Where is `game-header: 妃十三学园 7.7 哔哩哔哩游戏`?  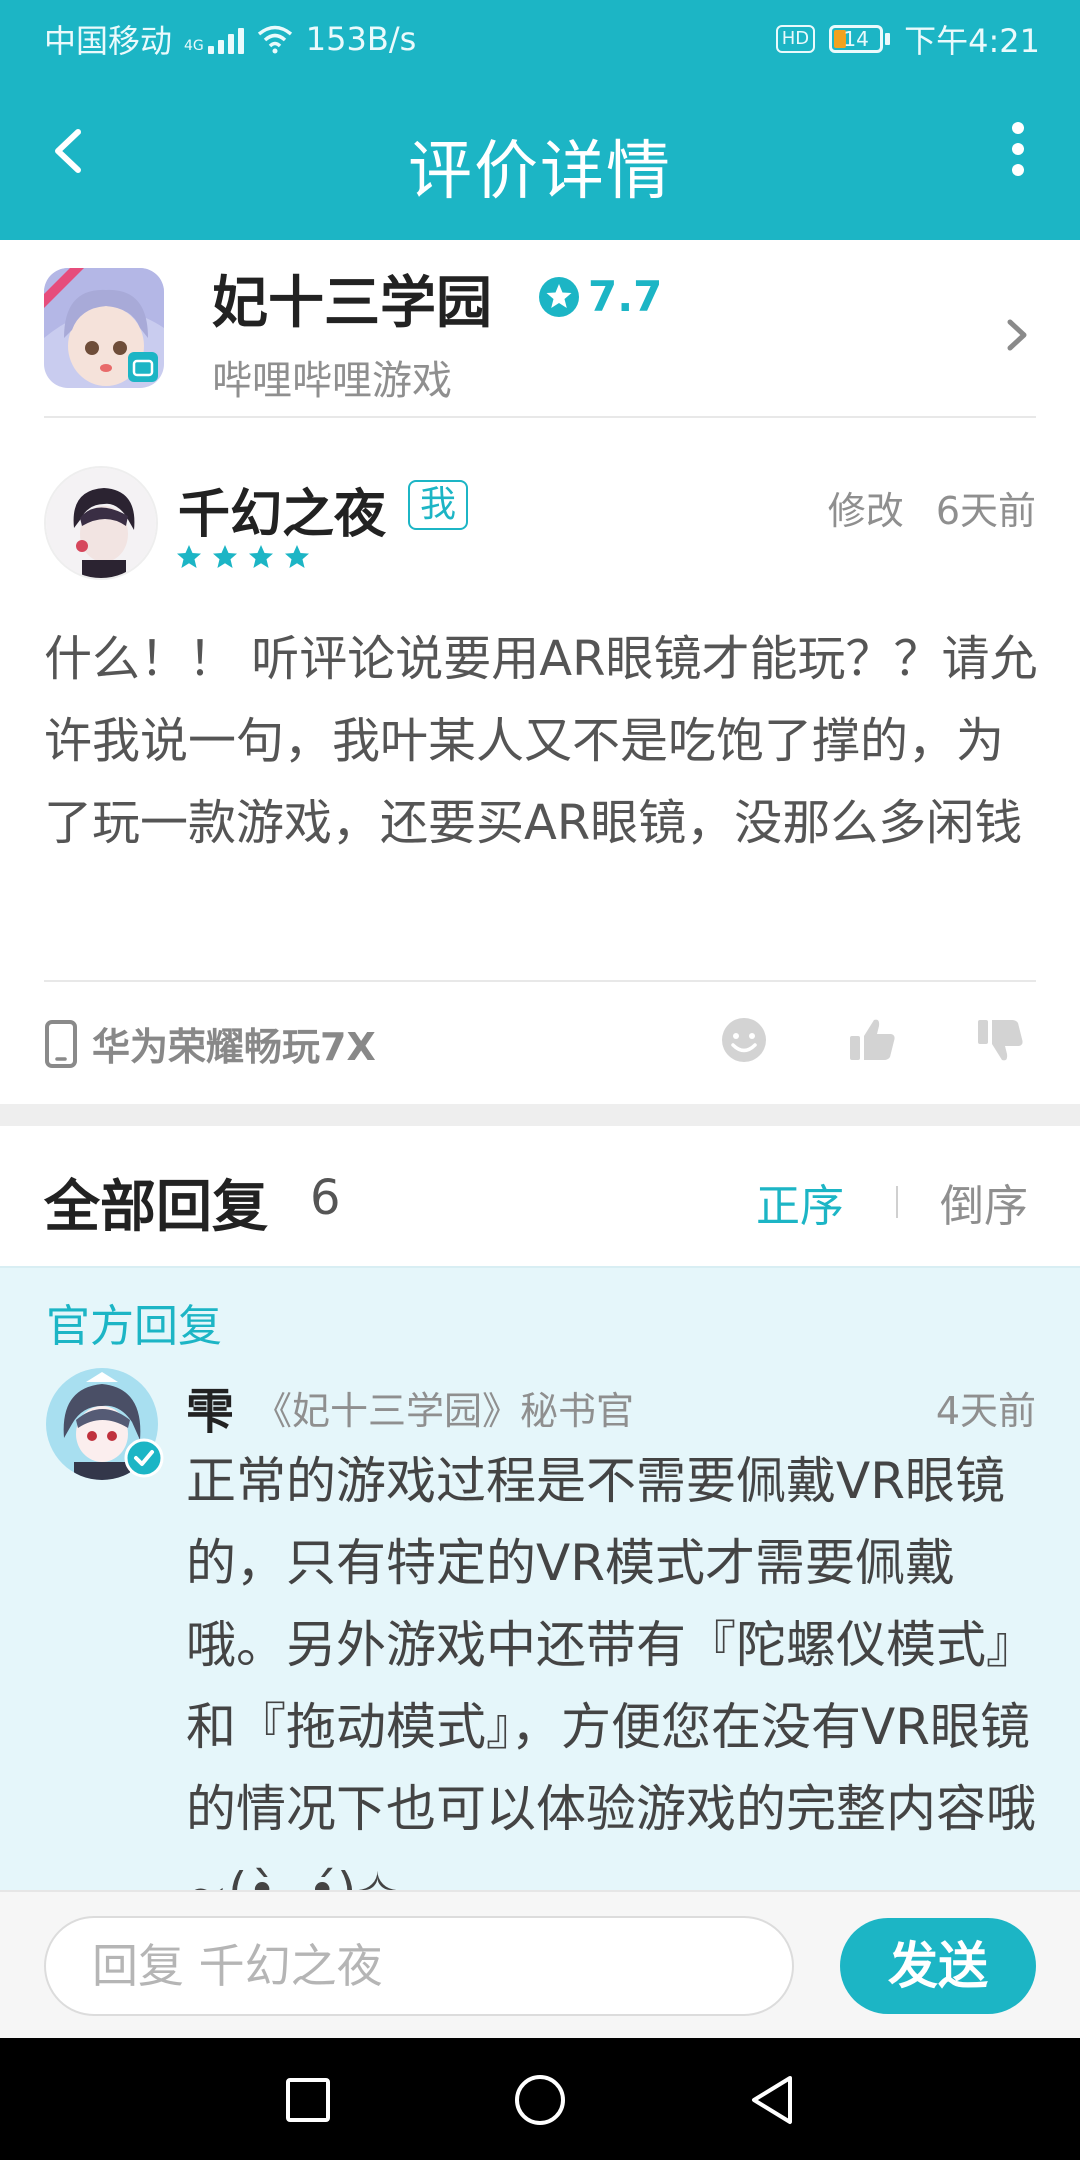
game-header: 妃十三学园 7.7 哔哩哔哩游戏 is located at coordinates (540, 330).